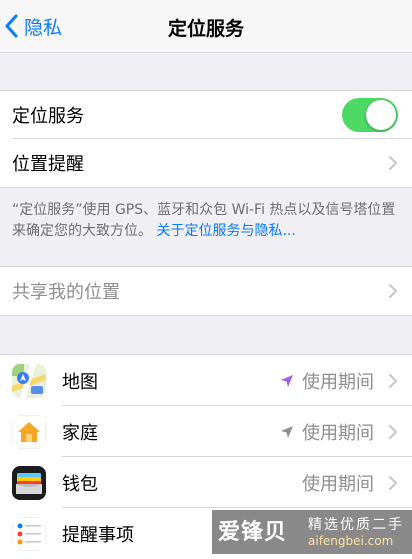 This screenshot has height=559, width=412. I want to click on app-name: 提醒事项, so click(98, 535).